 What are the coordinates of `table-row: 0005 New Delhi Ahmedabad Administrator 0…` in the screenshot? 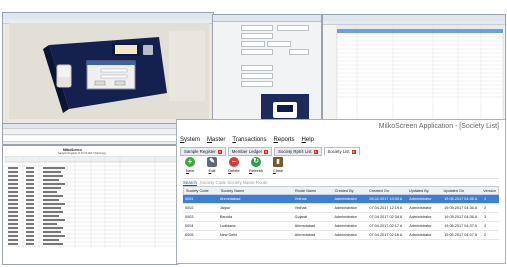 It's located at (341, 235).